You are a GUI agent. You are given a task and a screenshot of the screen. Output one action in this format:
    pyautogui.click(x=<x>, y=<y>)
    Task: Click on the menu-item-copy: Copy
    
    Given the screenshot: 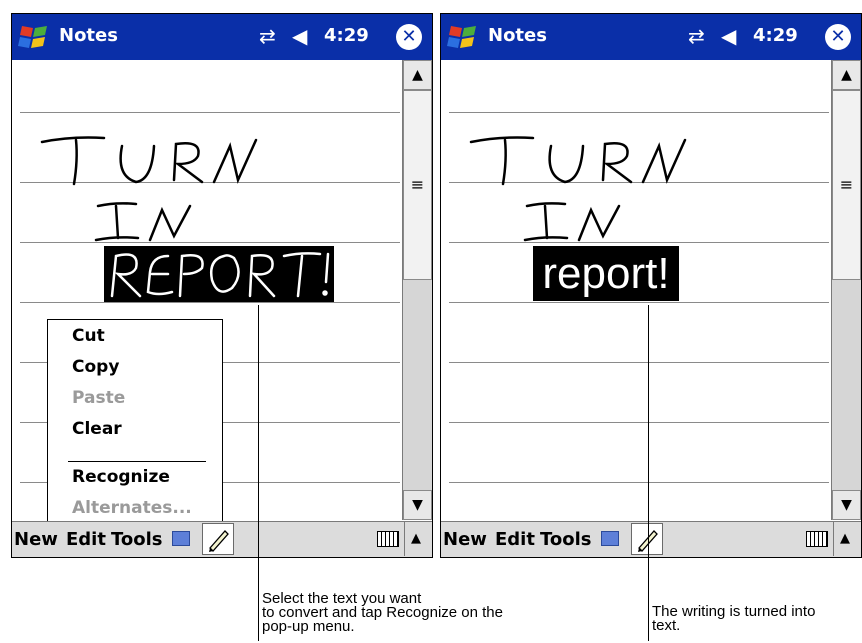 What is the action you would take?
    pyautogui.click(x=95, y=367)
    